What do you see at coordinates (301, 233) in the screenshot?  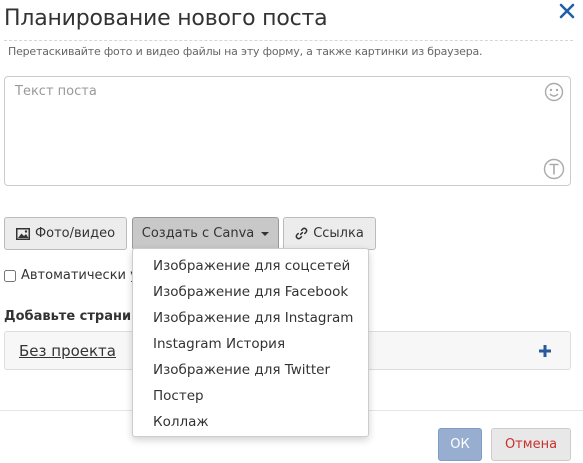 I see `link-icon` at bounding box center [301, 233].